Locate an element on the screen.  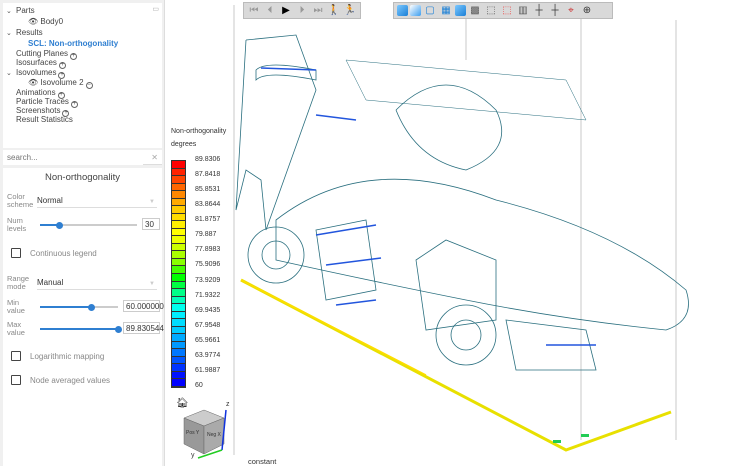
orientation-cube: 🏠︎ Pos Y Neg X z y is located at coordinates (204, 429).